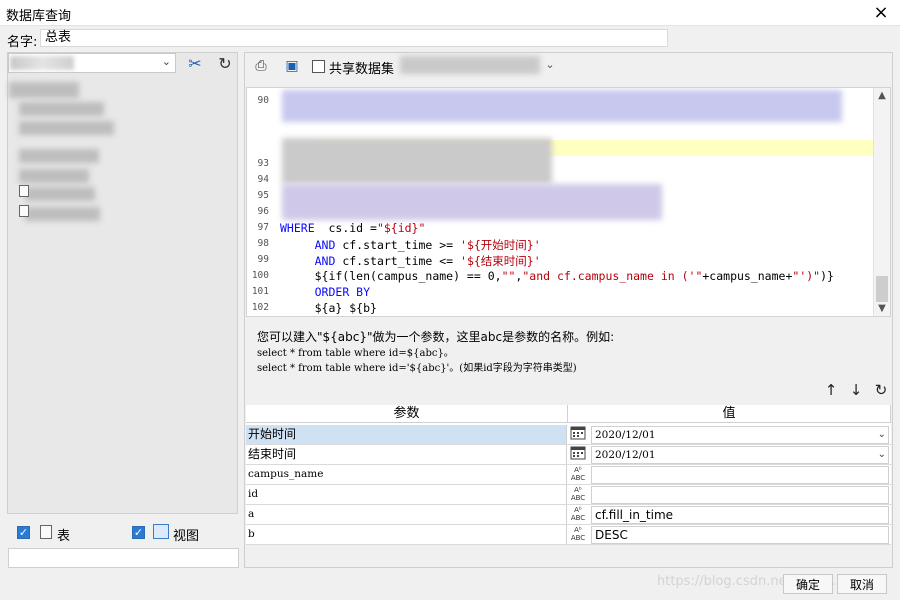 This screenshot has width=900, height=600. Describe the element at coordinates (436, 337) in the screenshot. I see `hint-text: 您可以建入"${abc}"做为一个参数，这里abc是参数的名称。例如:` at that location.